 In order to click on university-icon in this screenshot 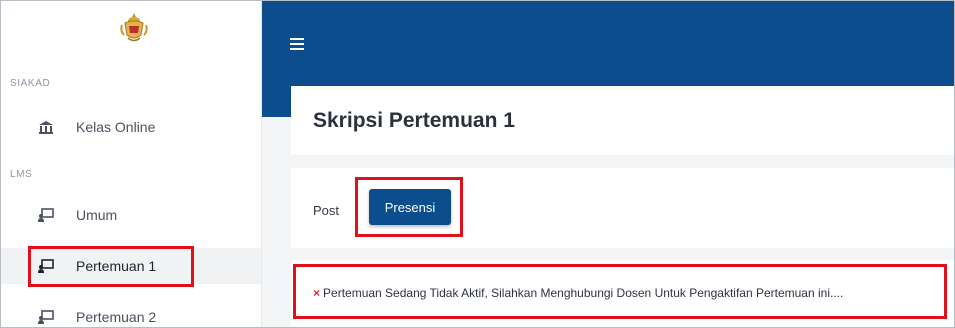, I will do `click(46, 127)`.